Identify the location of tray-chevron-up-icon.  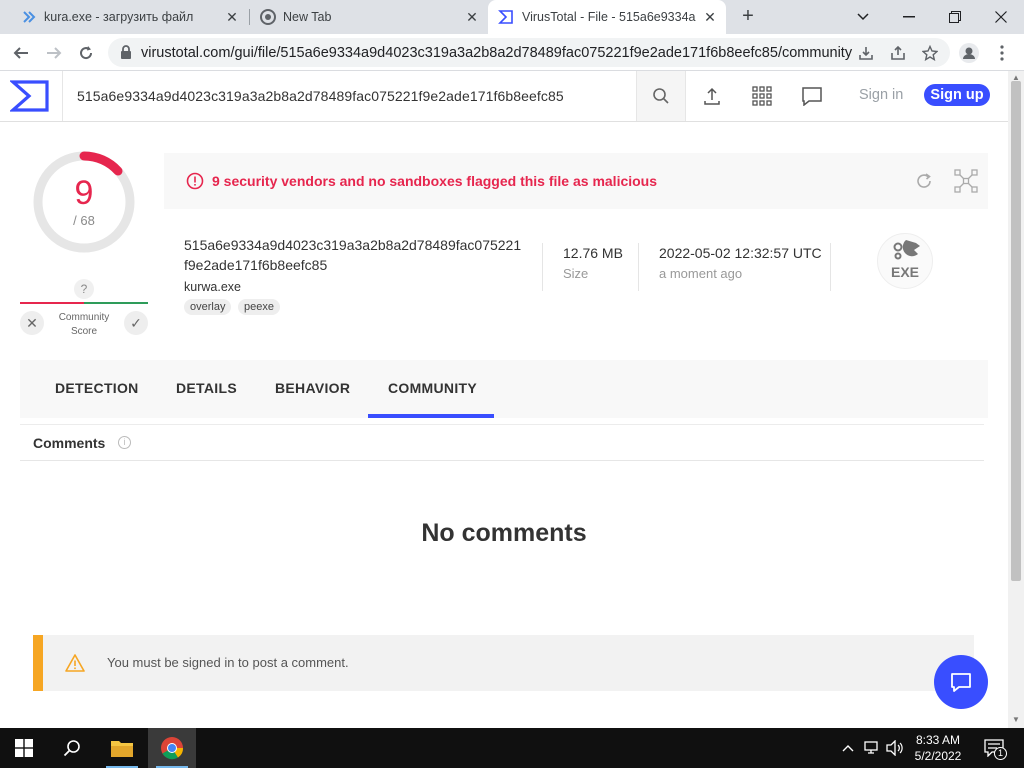
(848, 748).